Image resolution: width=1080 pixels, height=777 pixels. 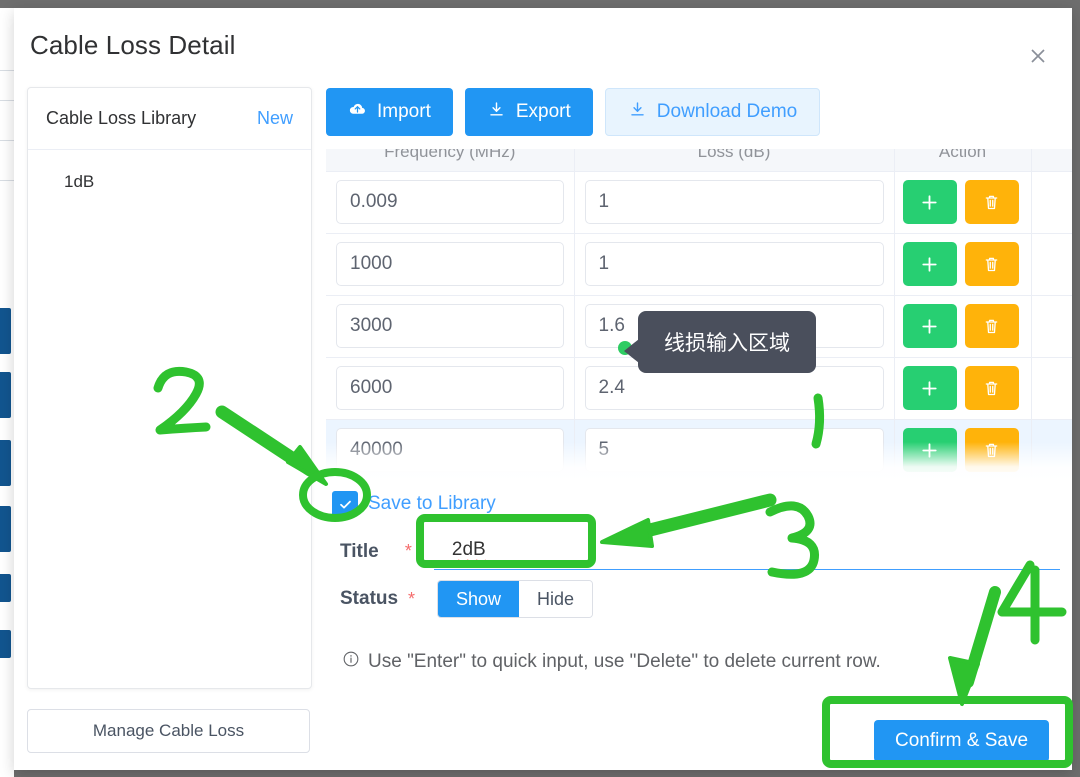 What do you see at coordinates (168, 731) in the screenshot?
I see `manage-cable-loss-button: Manage Cable Loss` at bounding box center [168, 731].